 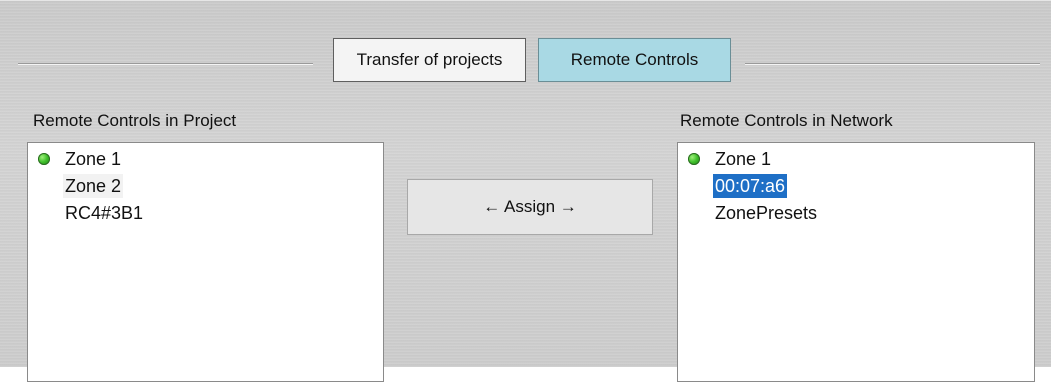 I want to click on project-list-title: Remote Controls in Project, so click(x=135, y=120).